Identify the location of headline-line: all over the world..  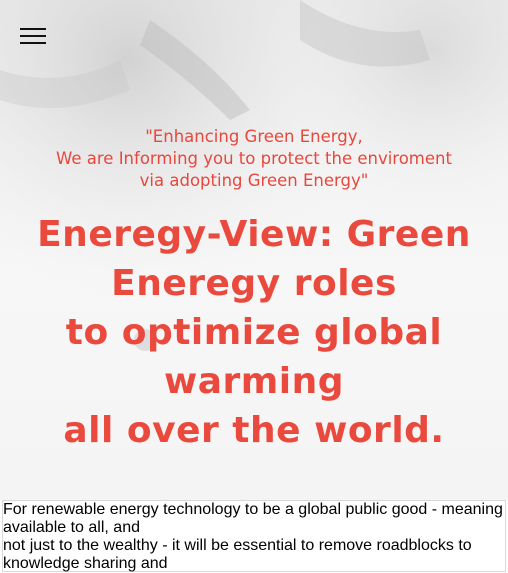
(254, 430).